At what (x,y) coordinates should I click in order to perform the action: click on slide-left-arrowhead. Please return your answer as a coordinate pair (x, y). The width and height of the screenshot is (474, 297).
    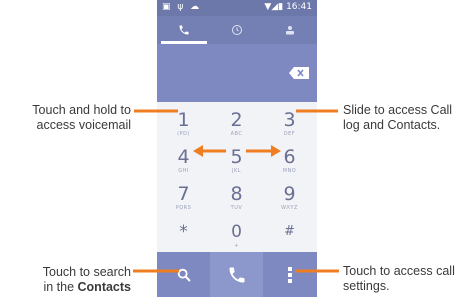
    Looking at the image, I should click on (198, 151).